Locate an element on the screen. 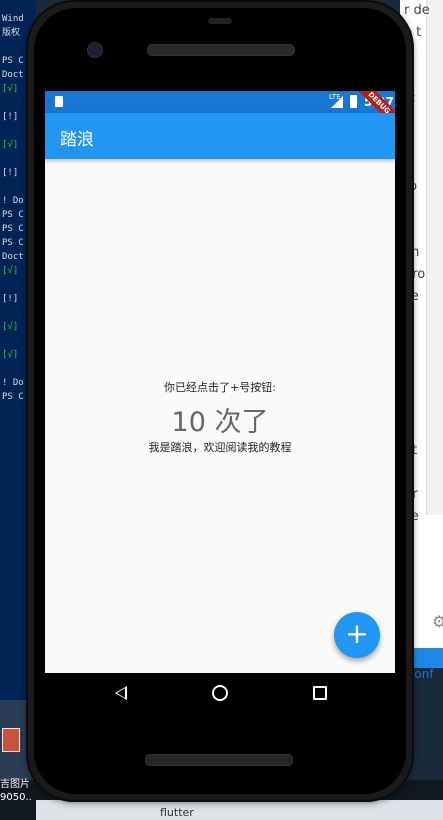  app-bar-title: 踏浪 is located at coordinates (77, 140).